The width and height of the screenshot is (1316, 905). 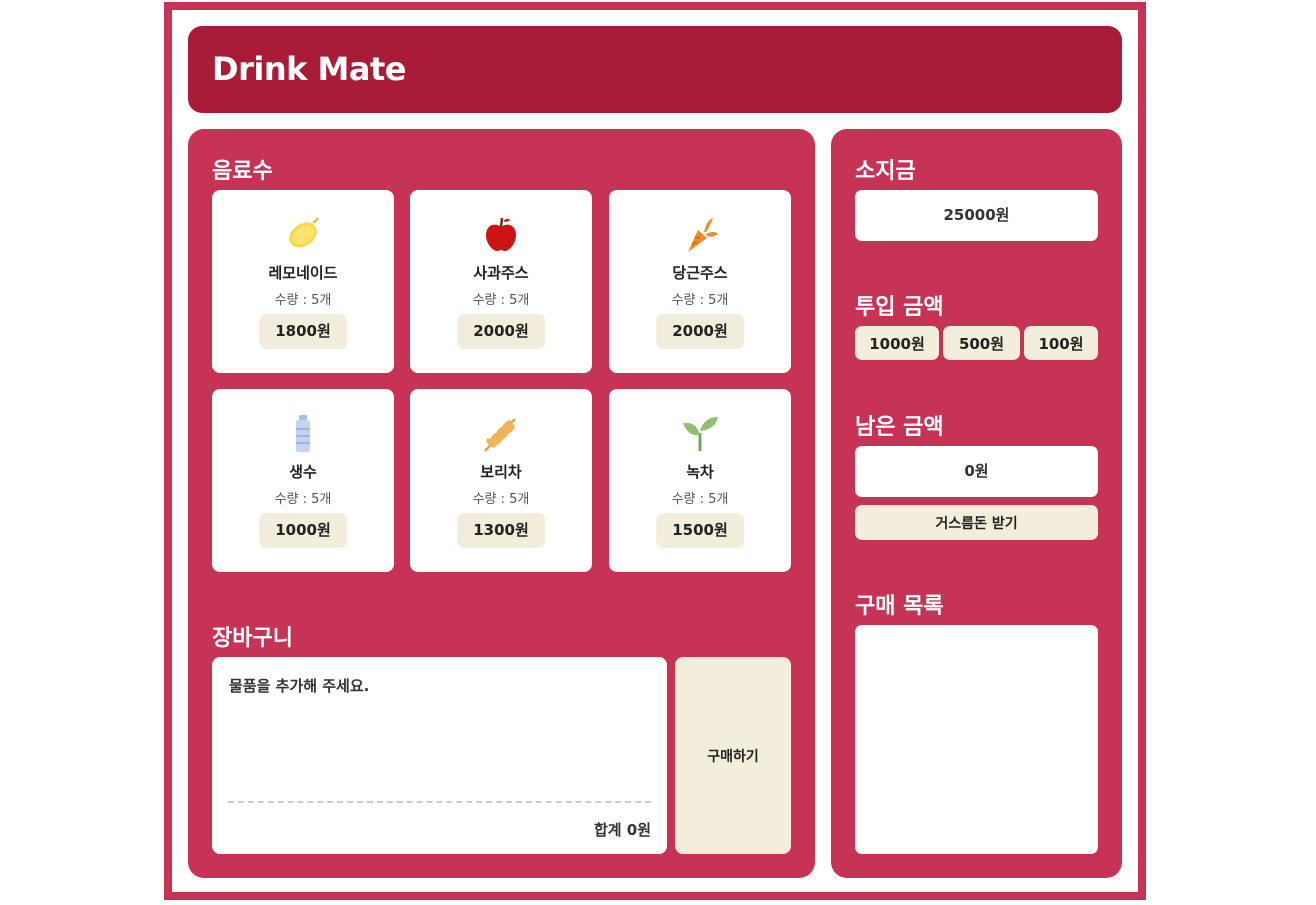 I want to click on drink-card-green-tea: 녹차 수량 : 5개 1500원, so click(x=700, y=480).